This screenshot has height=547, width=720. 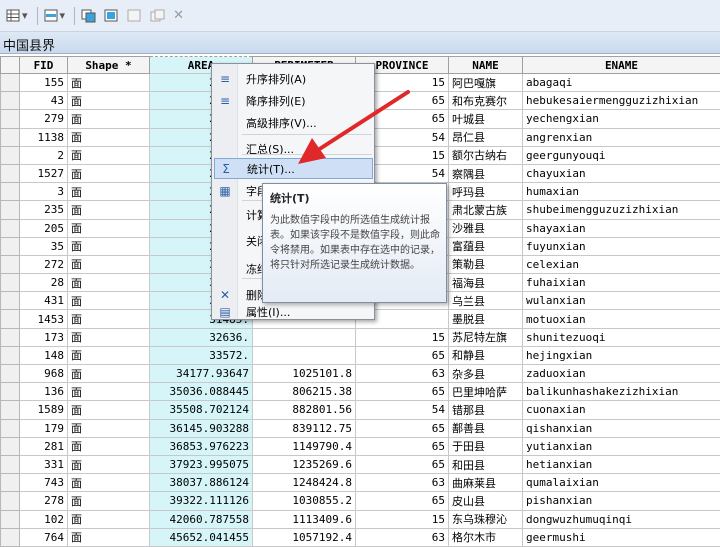 I want to click on table-cell: 33572., so click(x=201, y=355).